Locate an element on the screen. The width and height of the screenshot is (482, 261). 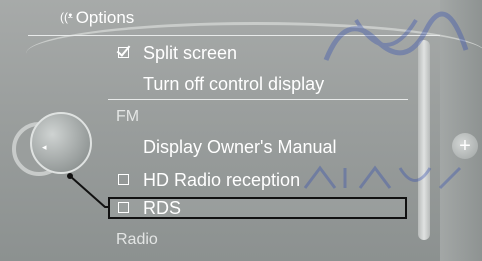
callout-dot is located at coordinates (70, 176).